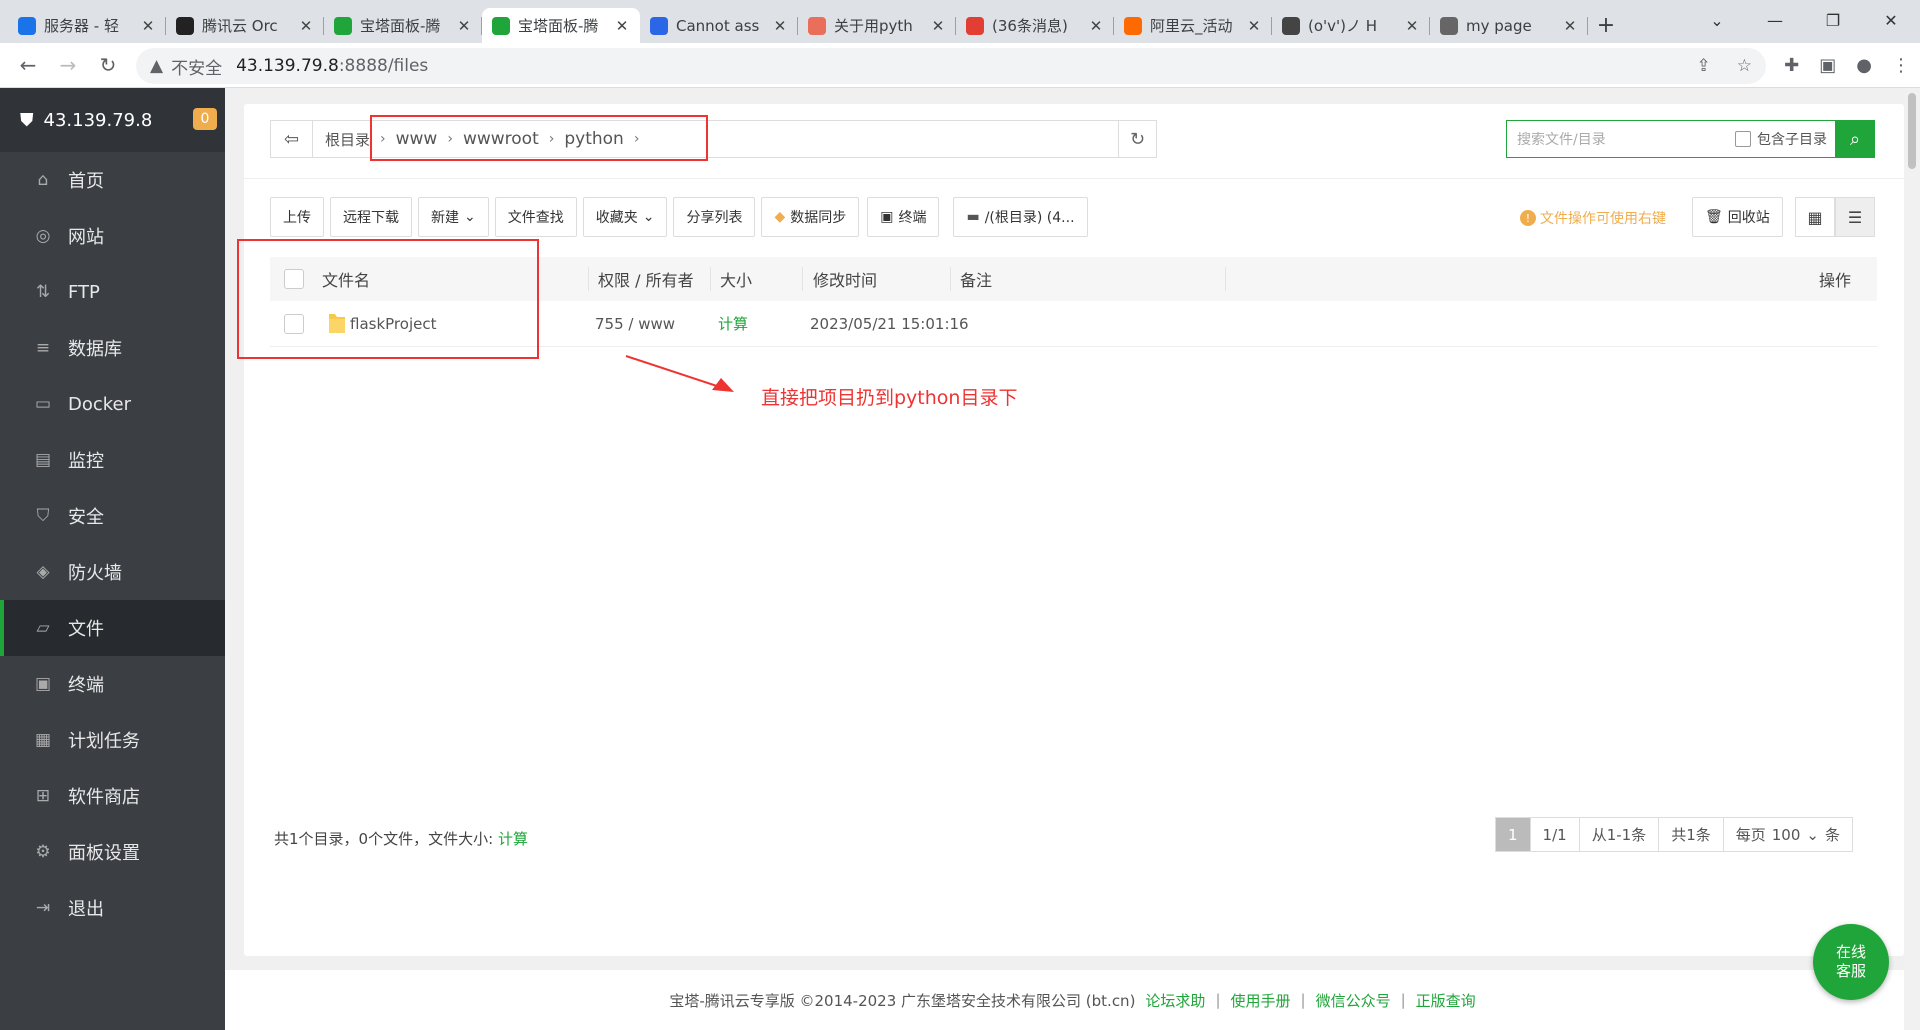 The image size is (1920, 1030). Describe the element at coordinates (87, 25) in the screenshot. I see `browser-tab: 服务器 - 轻 ✕` at that location.